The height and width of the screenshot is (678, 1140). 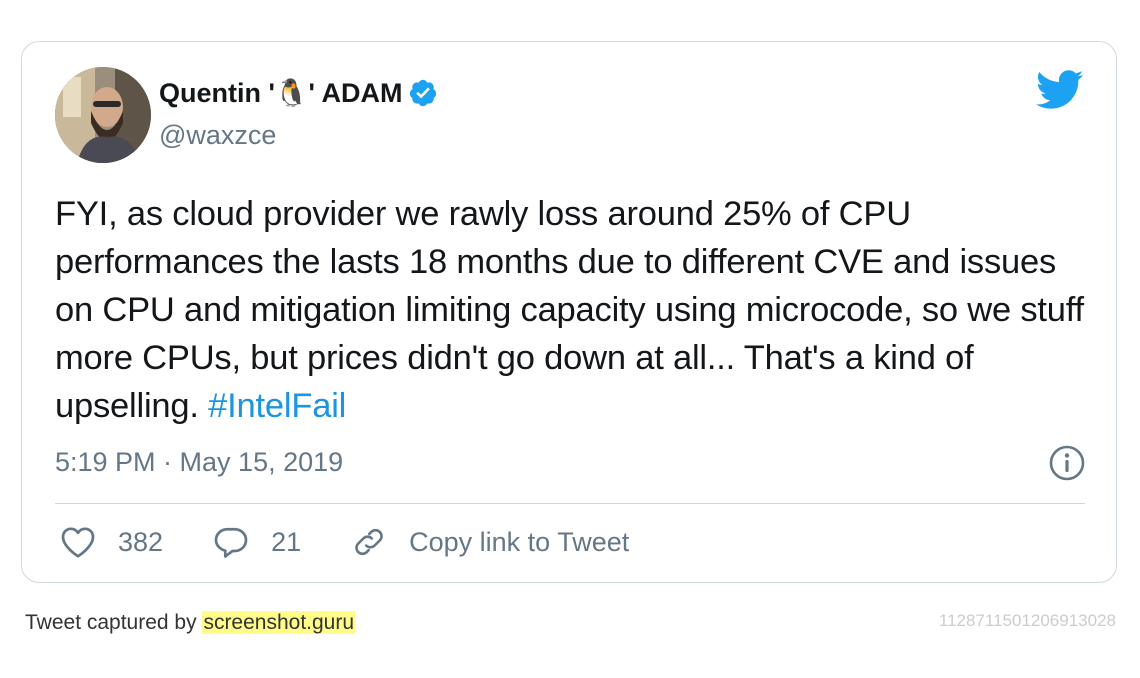 What do you see at coordinates (570, 503) in the screenshot?
I see `divider` at bounding box center [570, 503].